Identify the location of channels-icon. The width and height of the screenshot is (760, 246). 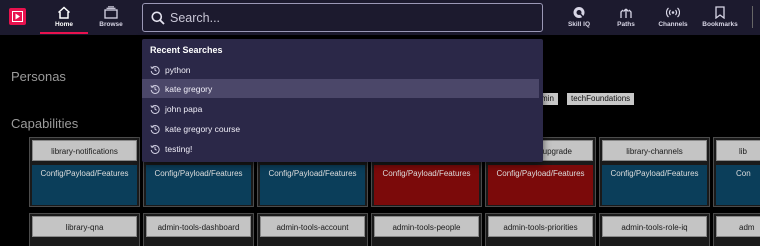
(673, 12).